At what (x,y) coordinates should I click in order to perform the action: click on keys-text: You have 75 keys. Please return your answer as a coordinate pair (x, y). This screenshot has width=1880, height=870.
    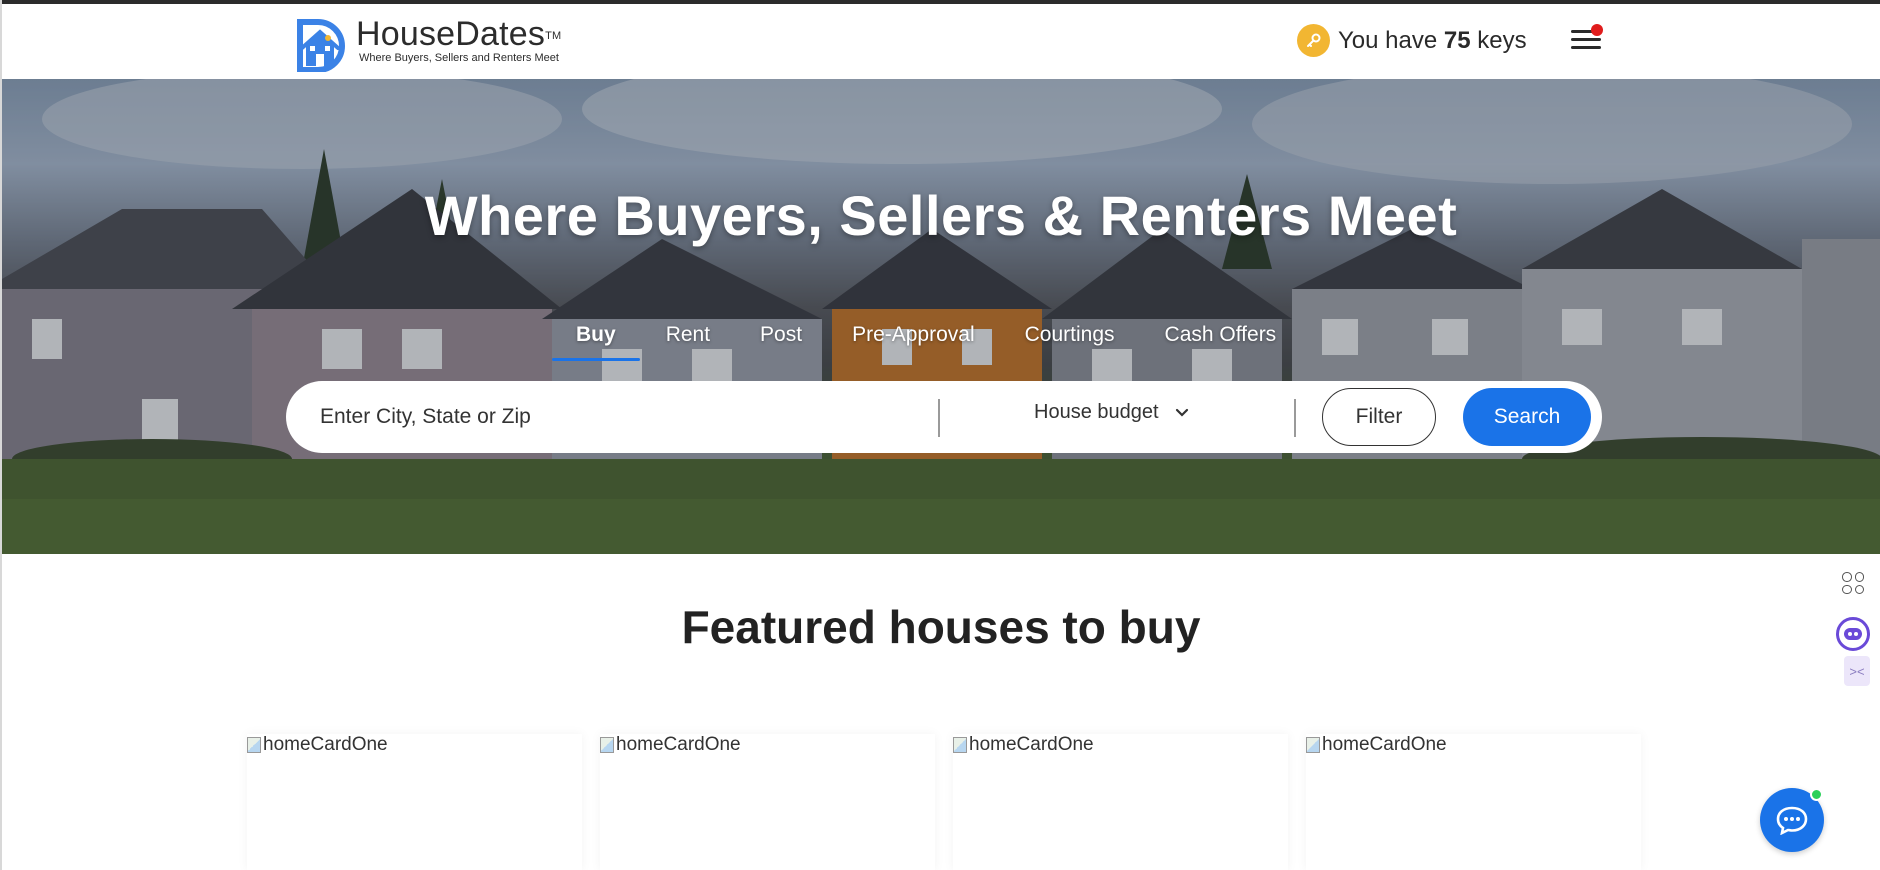
    Looking at the image, I should click on (1432, 40).